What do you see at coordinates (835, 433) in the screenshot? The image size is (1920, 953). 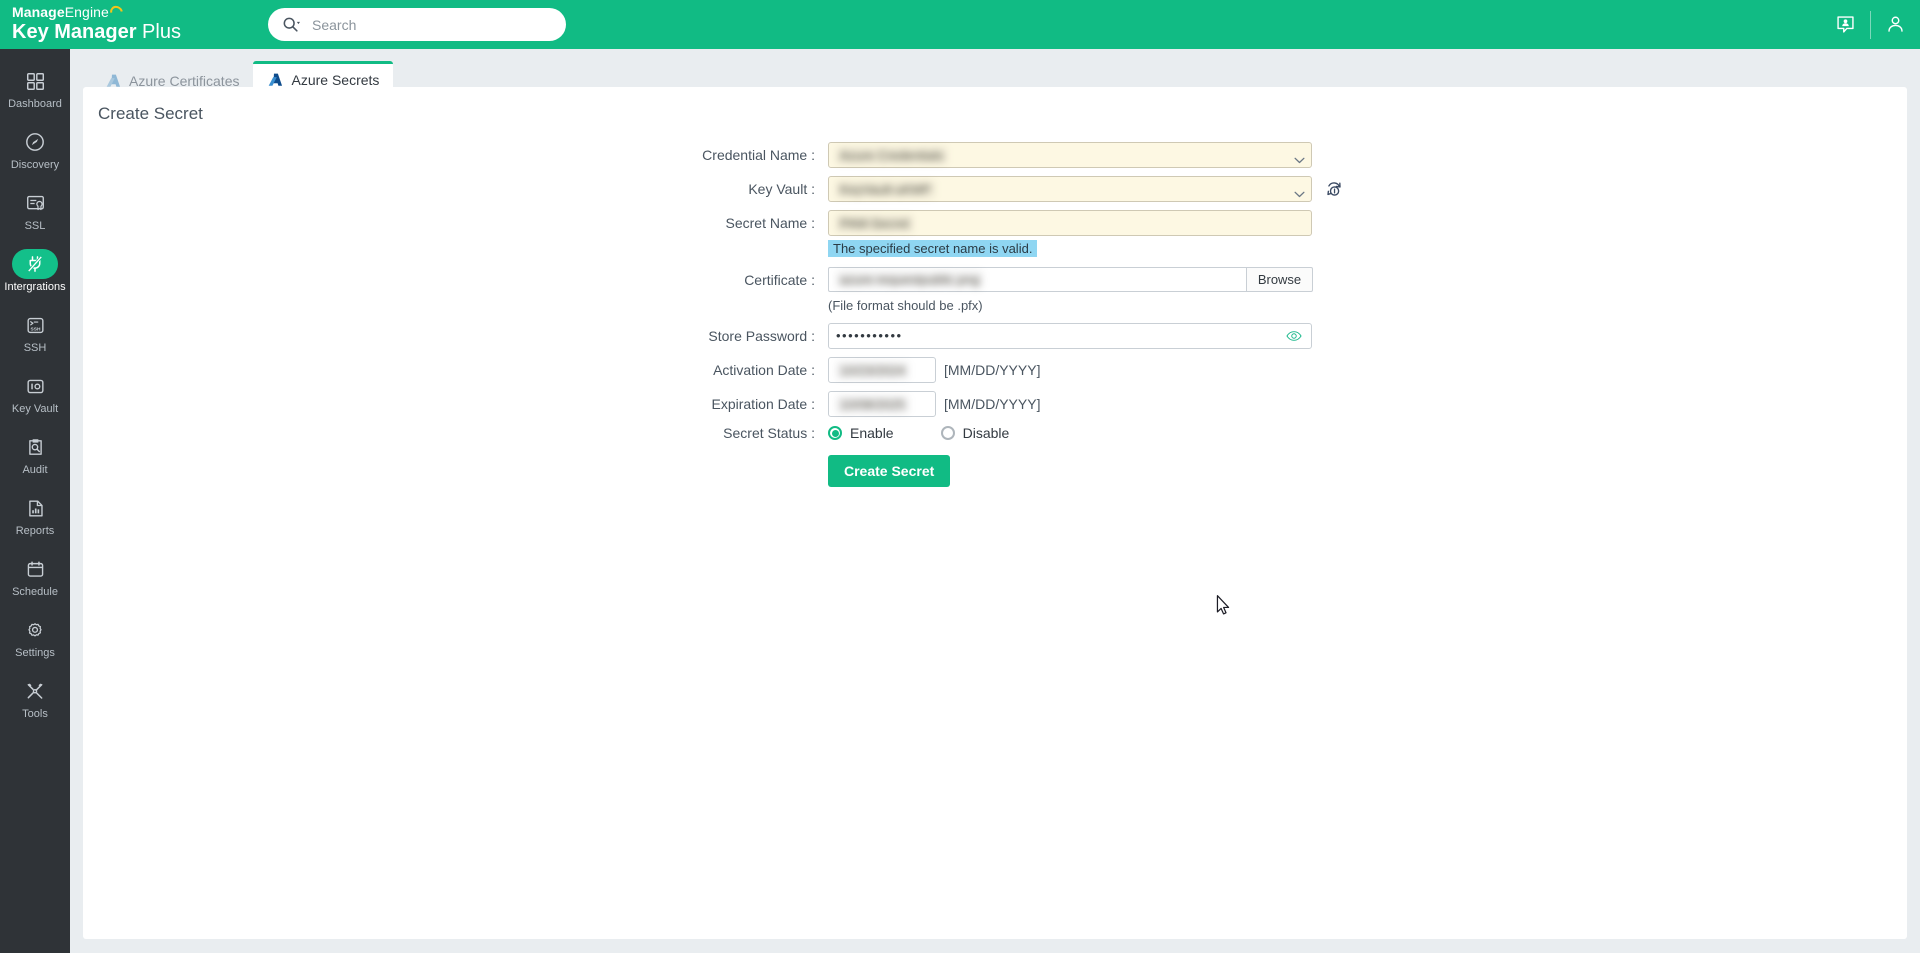 I see `radio-mark-enable` at bounding box center [835, 433].